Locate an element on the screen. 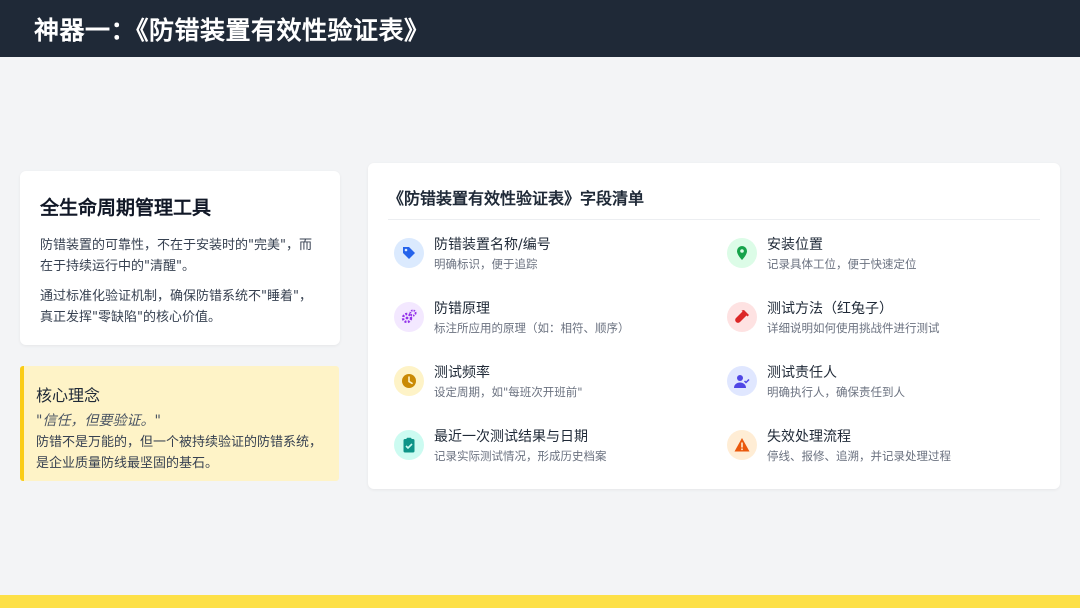 The height and width of the screenshot is (608, 1080). lifecycle-card-title: 全生命周期管理工具 is located at coordinates (126, 208).